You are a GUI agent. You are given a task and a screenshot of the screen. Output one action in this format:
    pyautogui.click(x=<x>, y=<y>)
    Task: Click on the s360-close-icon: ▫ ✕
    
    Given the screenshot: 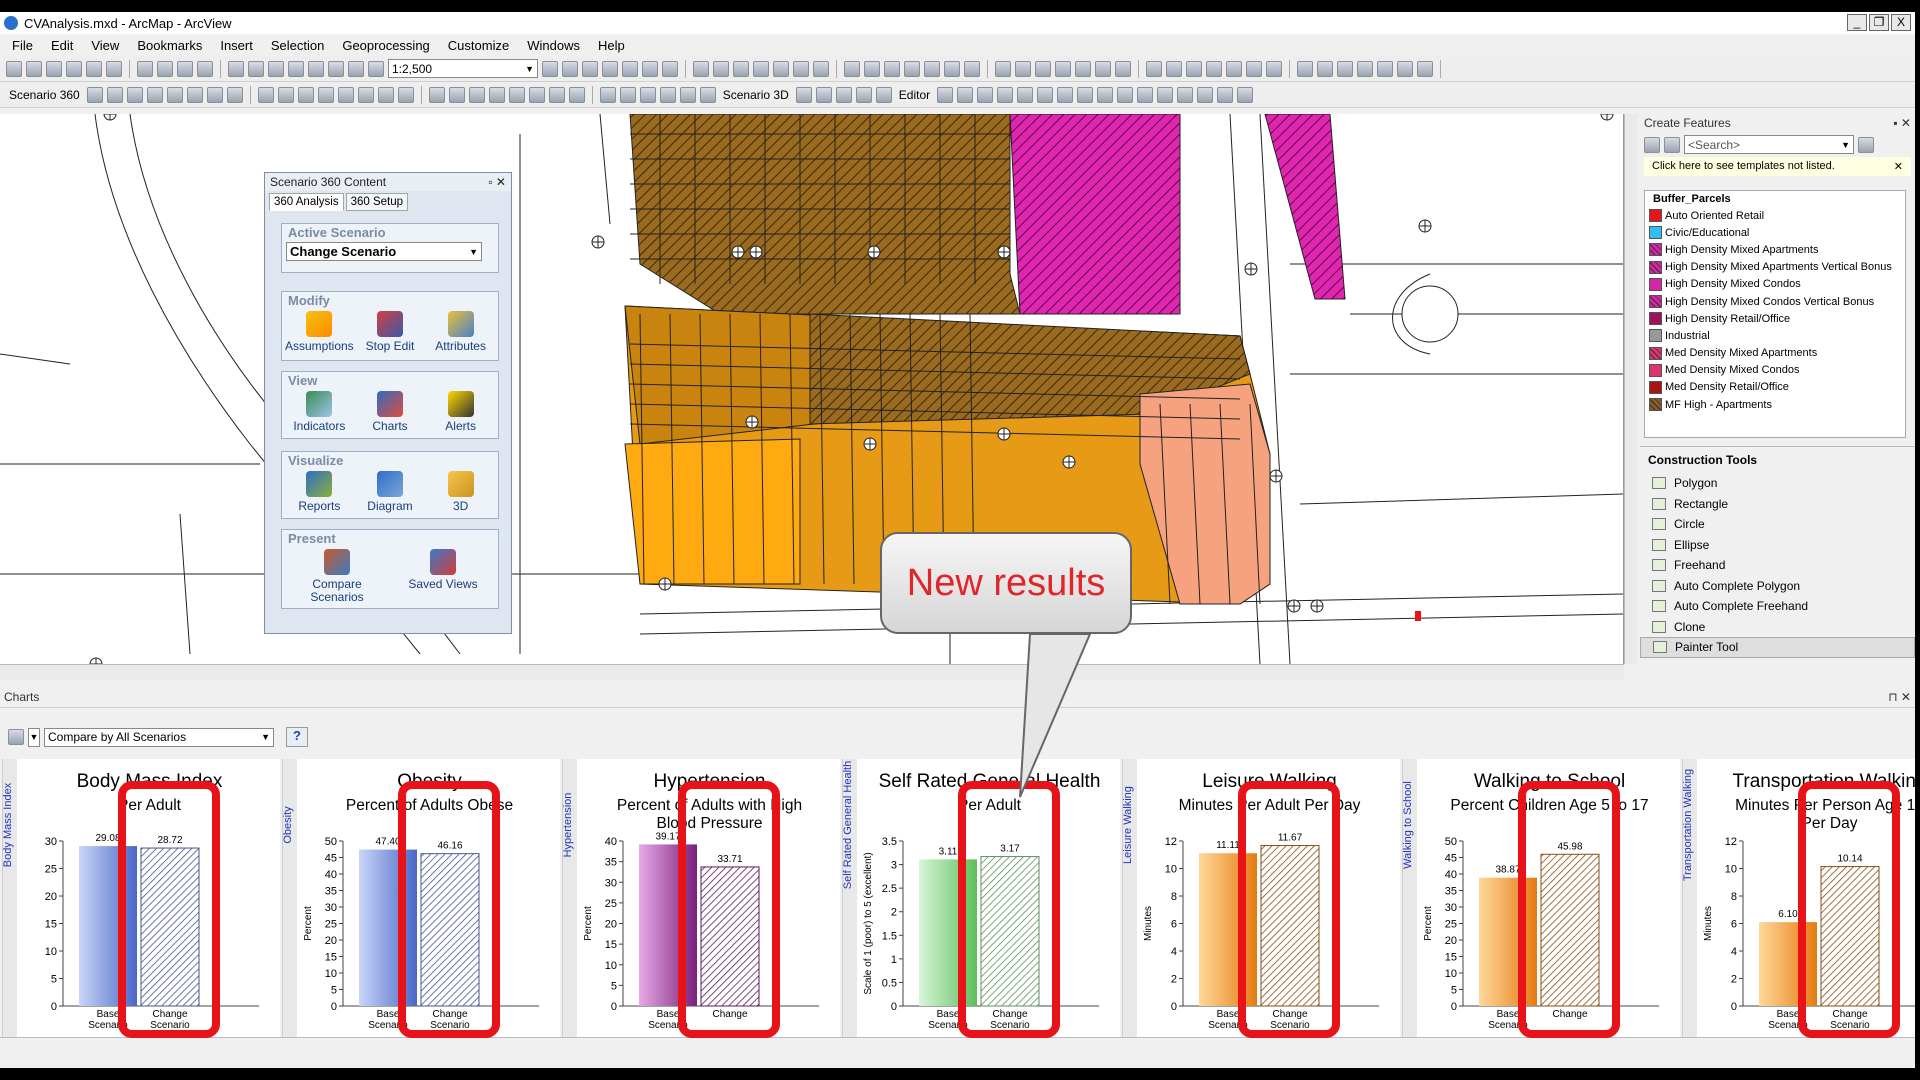 What is the action you would take?
    pyautogui.click(x=497, y=182)
    